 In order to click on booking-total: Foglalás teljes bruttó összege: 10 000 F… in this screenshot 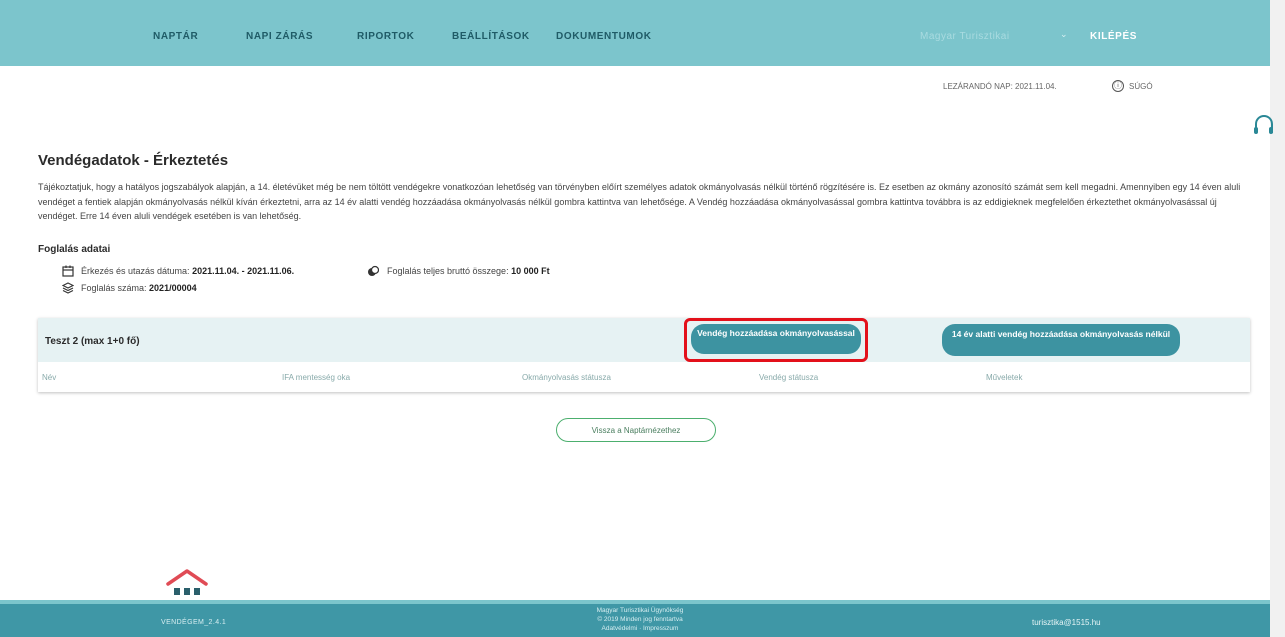, I will do `click(468, 271)`.